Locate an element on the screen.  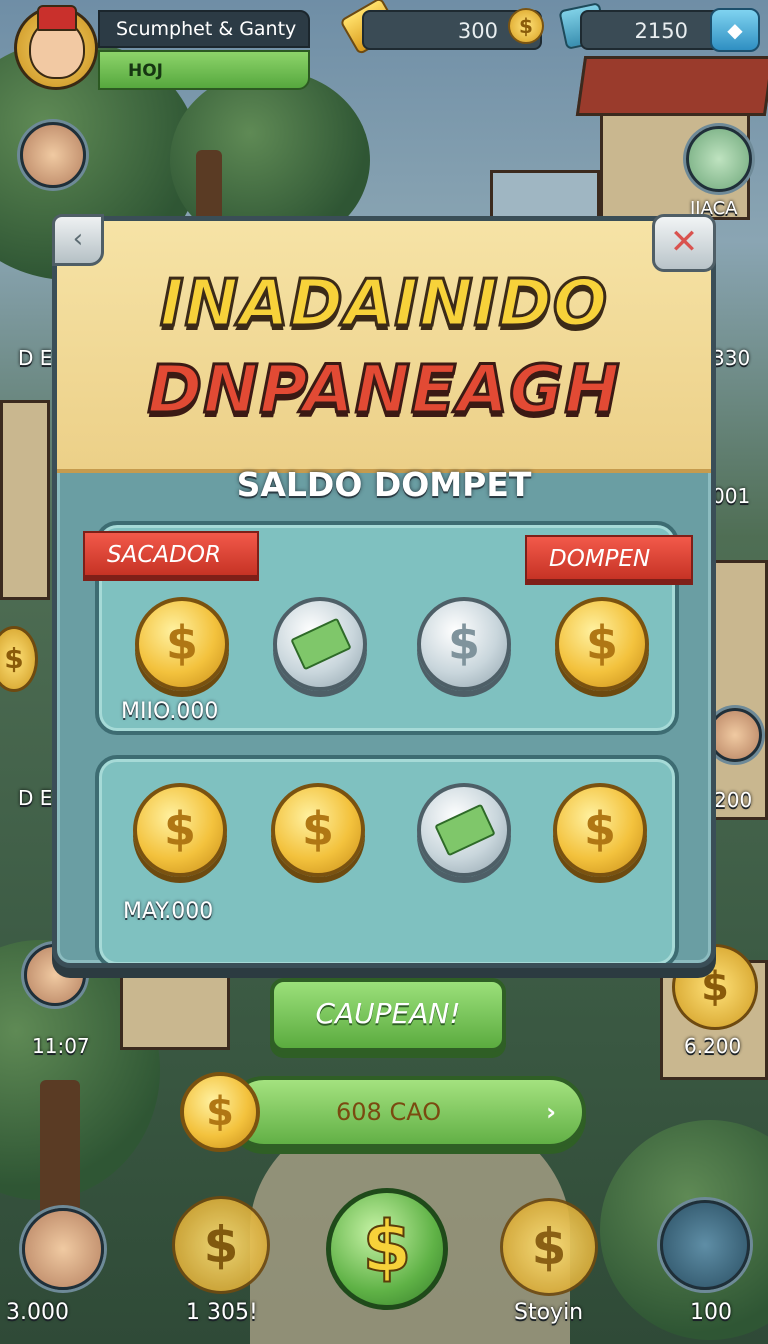
bottom-avatar-button is located at coordinates (63, 1249).